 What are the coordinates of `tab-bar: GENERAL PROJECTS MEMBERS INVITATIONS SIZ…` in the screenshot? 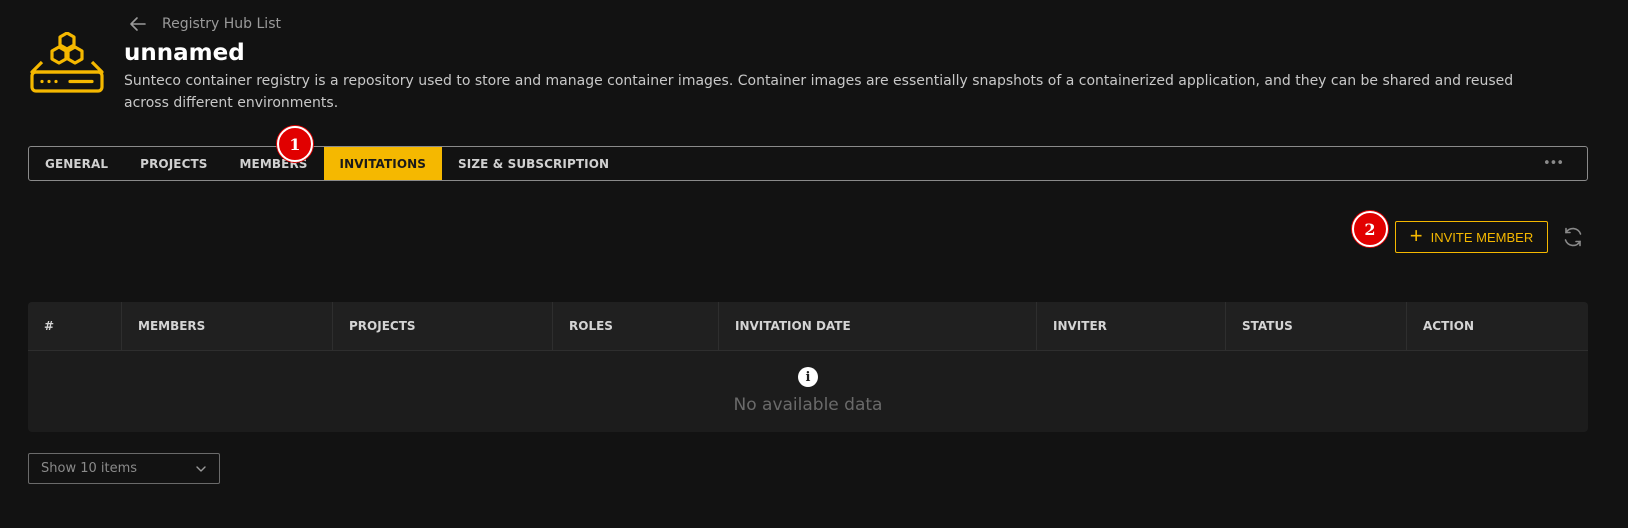 It's located at (808, 163).